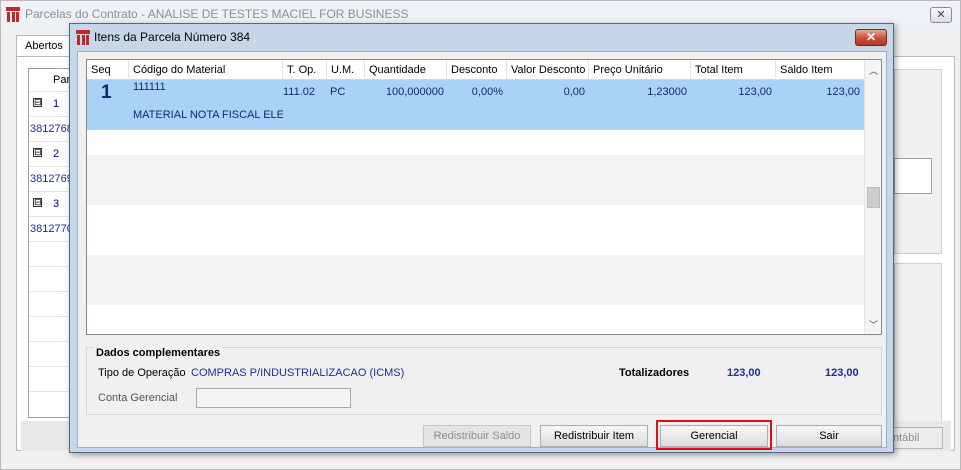 The width and height of the screenshot is (961, 470). I want to click on row-seq: 1, so click(106, 92).